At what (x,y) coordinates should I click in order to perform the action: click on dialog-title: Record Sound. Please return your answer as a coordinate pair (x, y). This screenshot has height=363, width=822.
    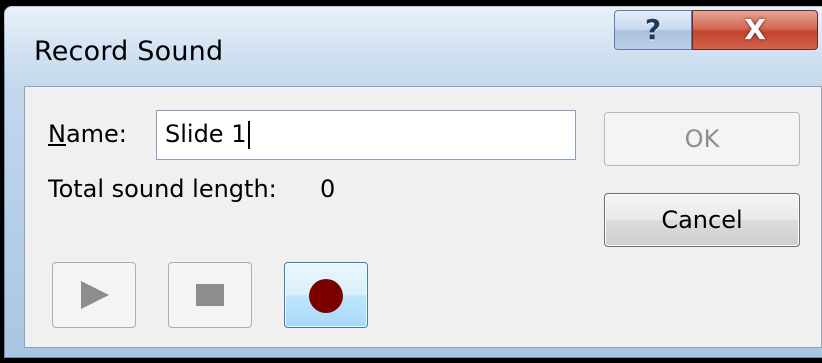
    Looking at the image, I should click on (129, 51).